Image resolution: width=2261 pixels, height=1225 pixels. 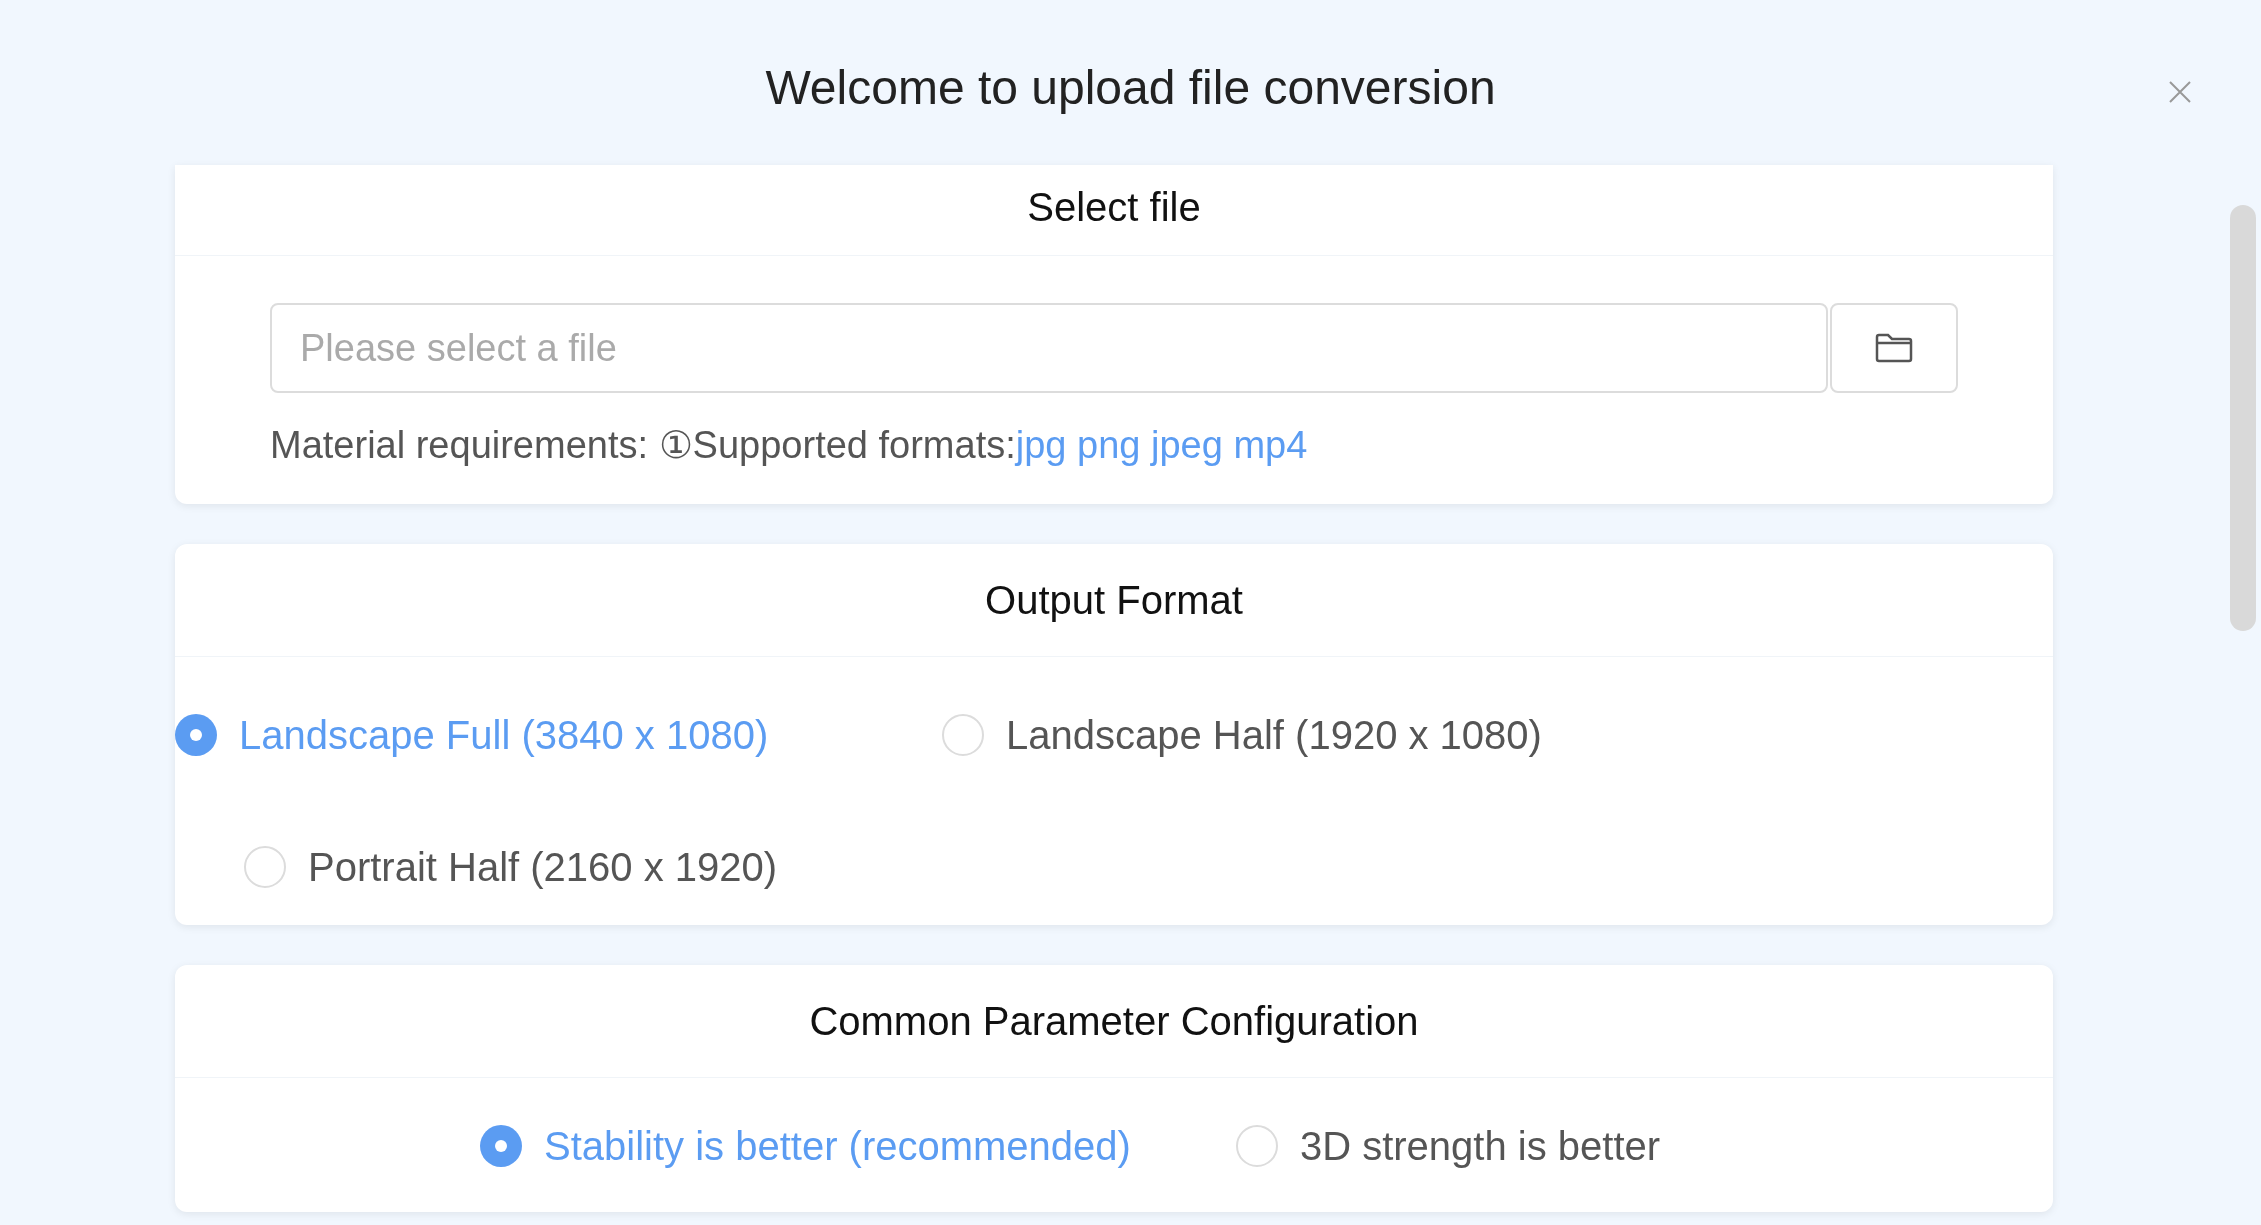 I want to click on dialog-title: Welcome to upload file conversion, so click(x=1130, y=87).